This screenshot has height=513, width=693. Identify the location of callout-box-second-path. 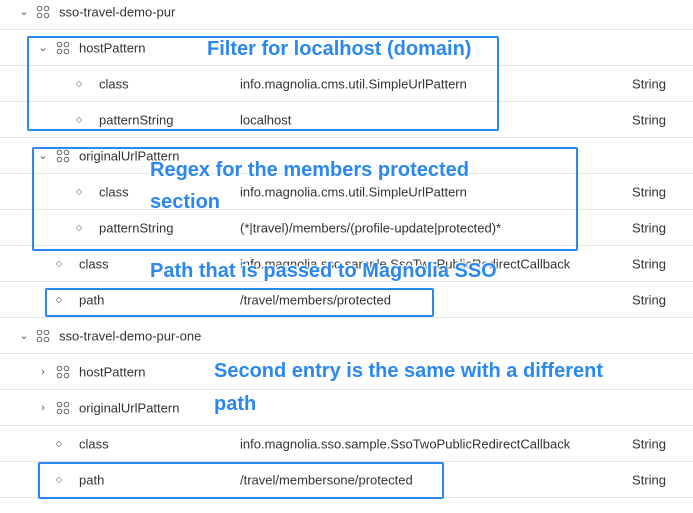
(241, 480).